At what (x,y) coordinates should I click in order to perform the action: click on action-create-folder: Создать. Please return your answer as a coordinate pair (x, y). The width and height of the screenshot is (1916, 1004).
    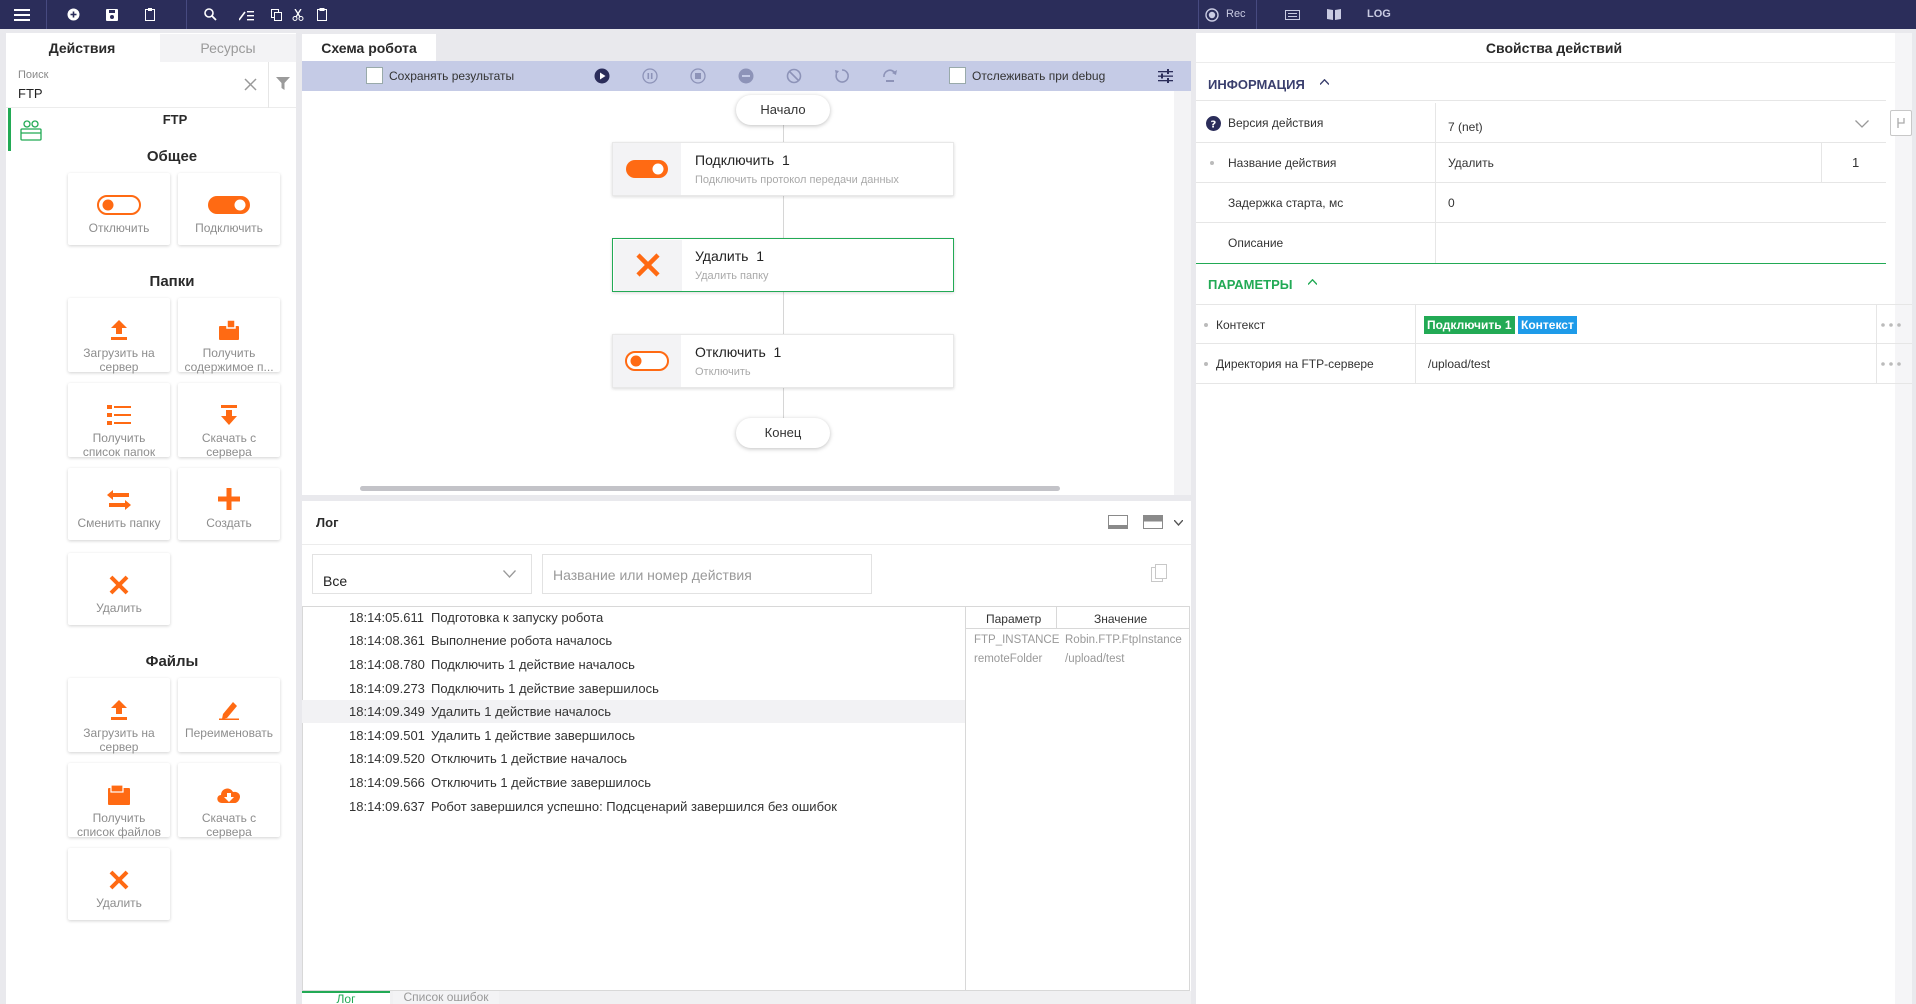
    Looking at the image, I should click on (229, 504).